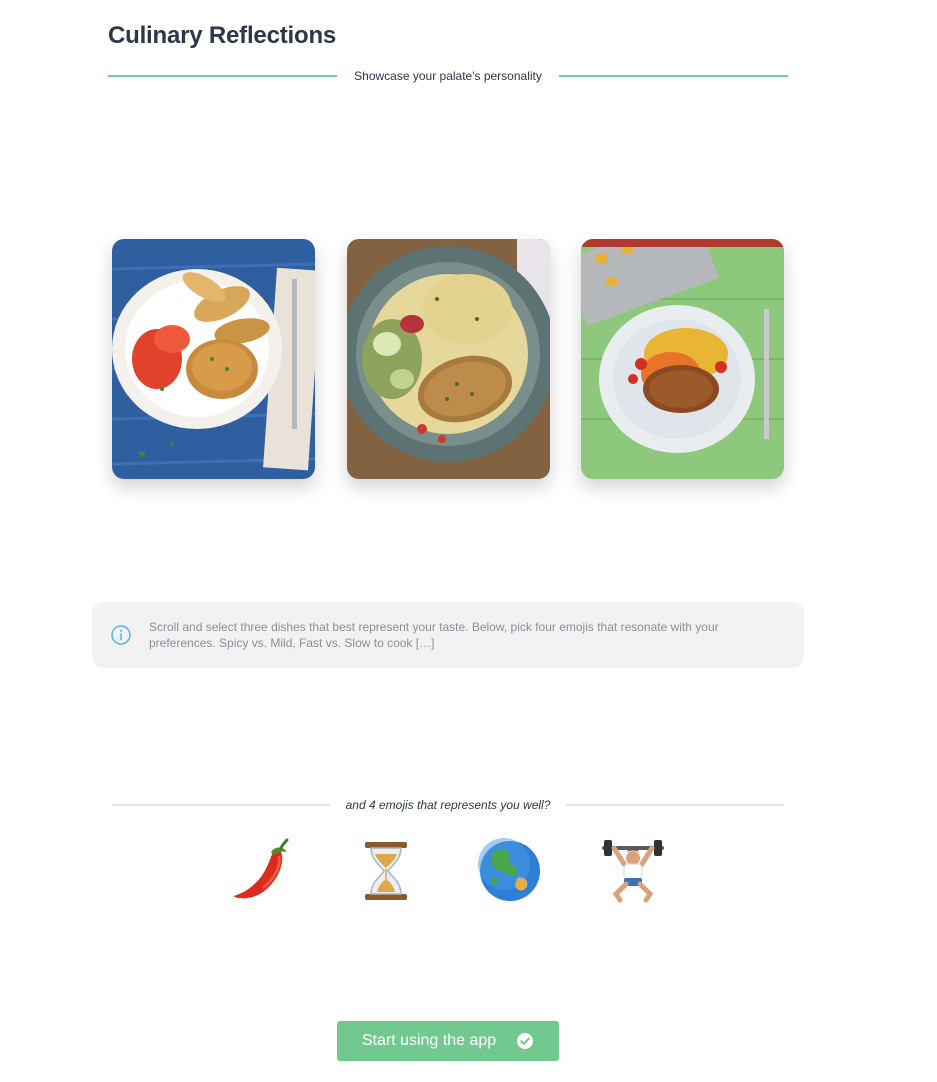  Describe the element at coordinates (429, 1040) in the screenshot. I see `start-button-label: Start using the app` at that location.